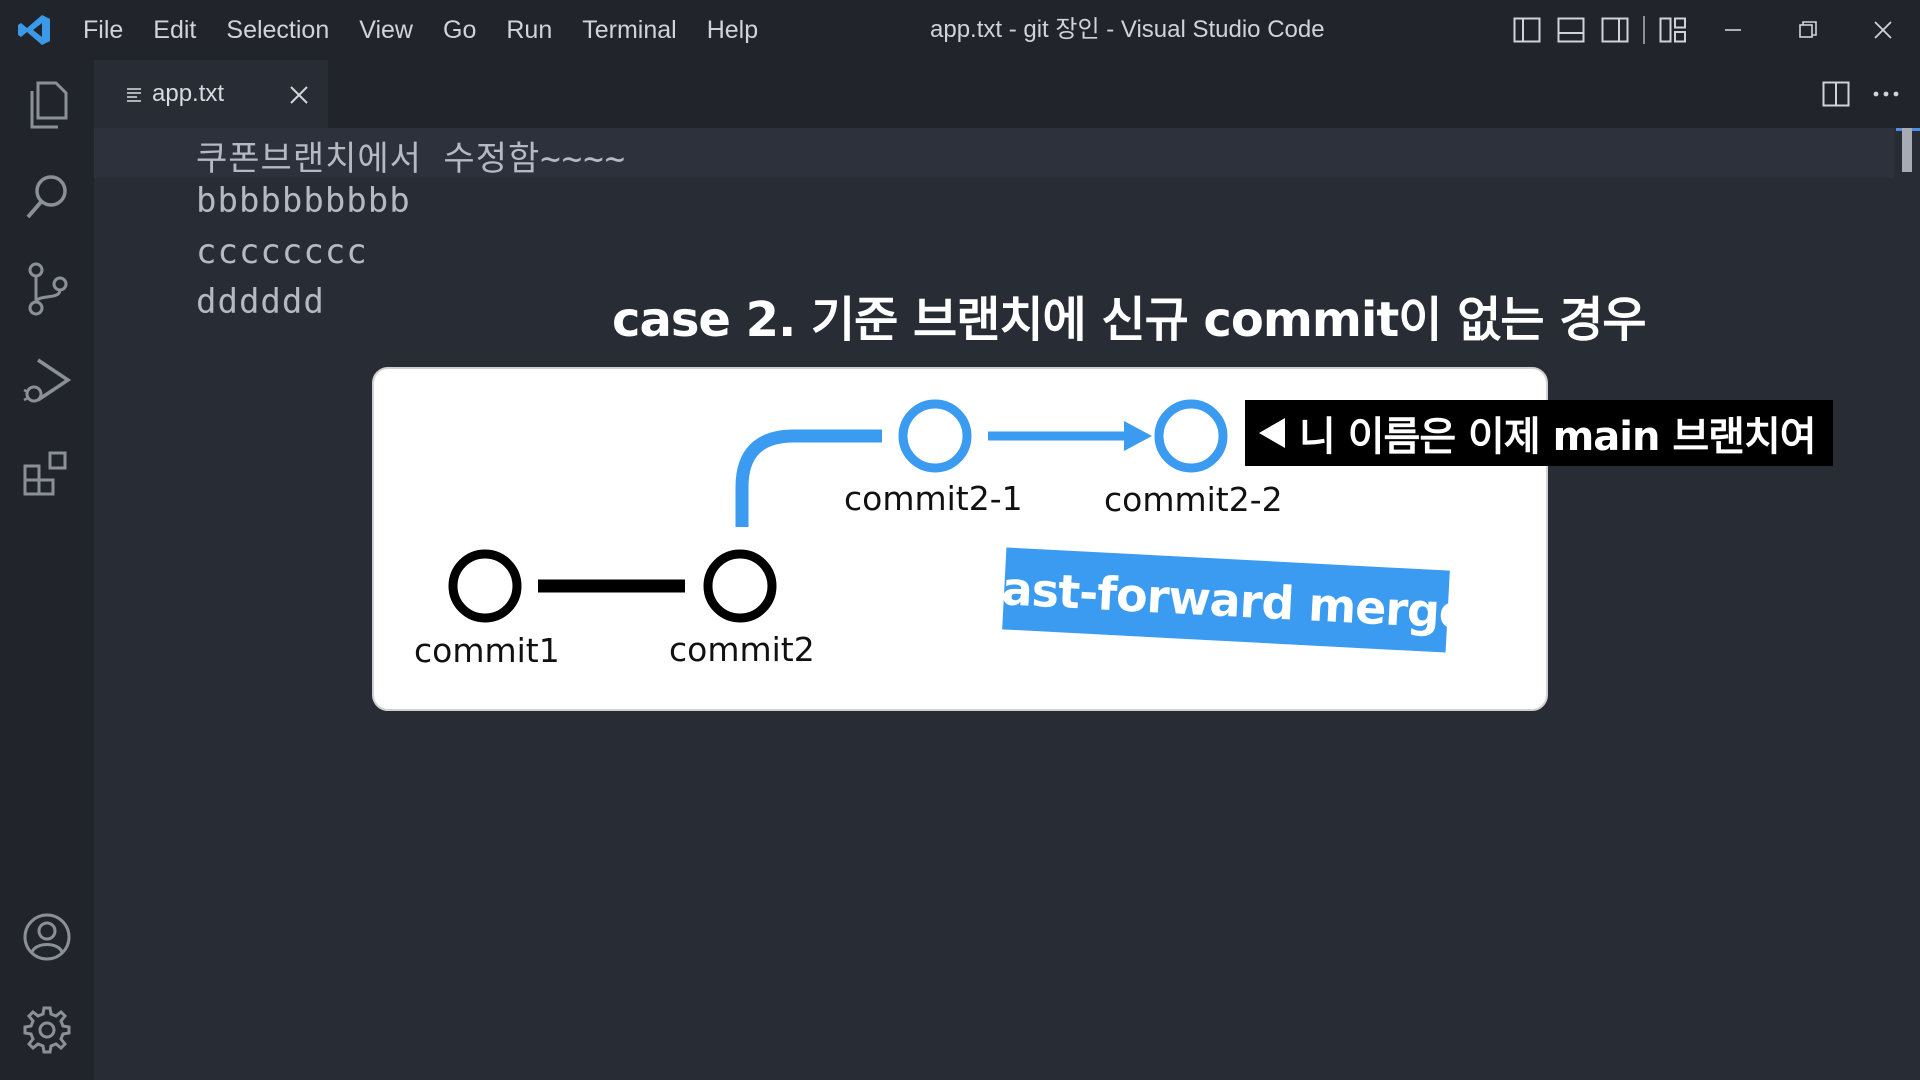 Image resolution: width=1920 pixels, height=1080 pixels. I want to click on menu-selection: Selection, so click(277, 30).